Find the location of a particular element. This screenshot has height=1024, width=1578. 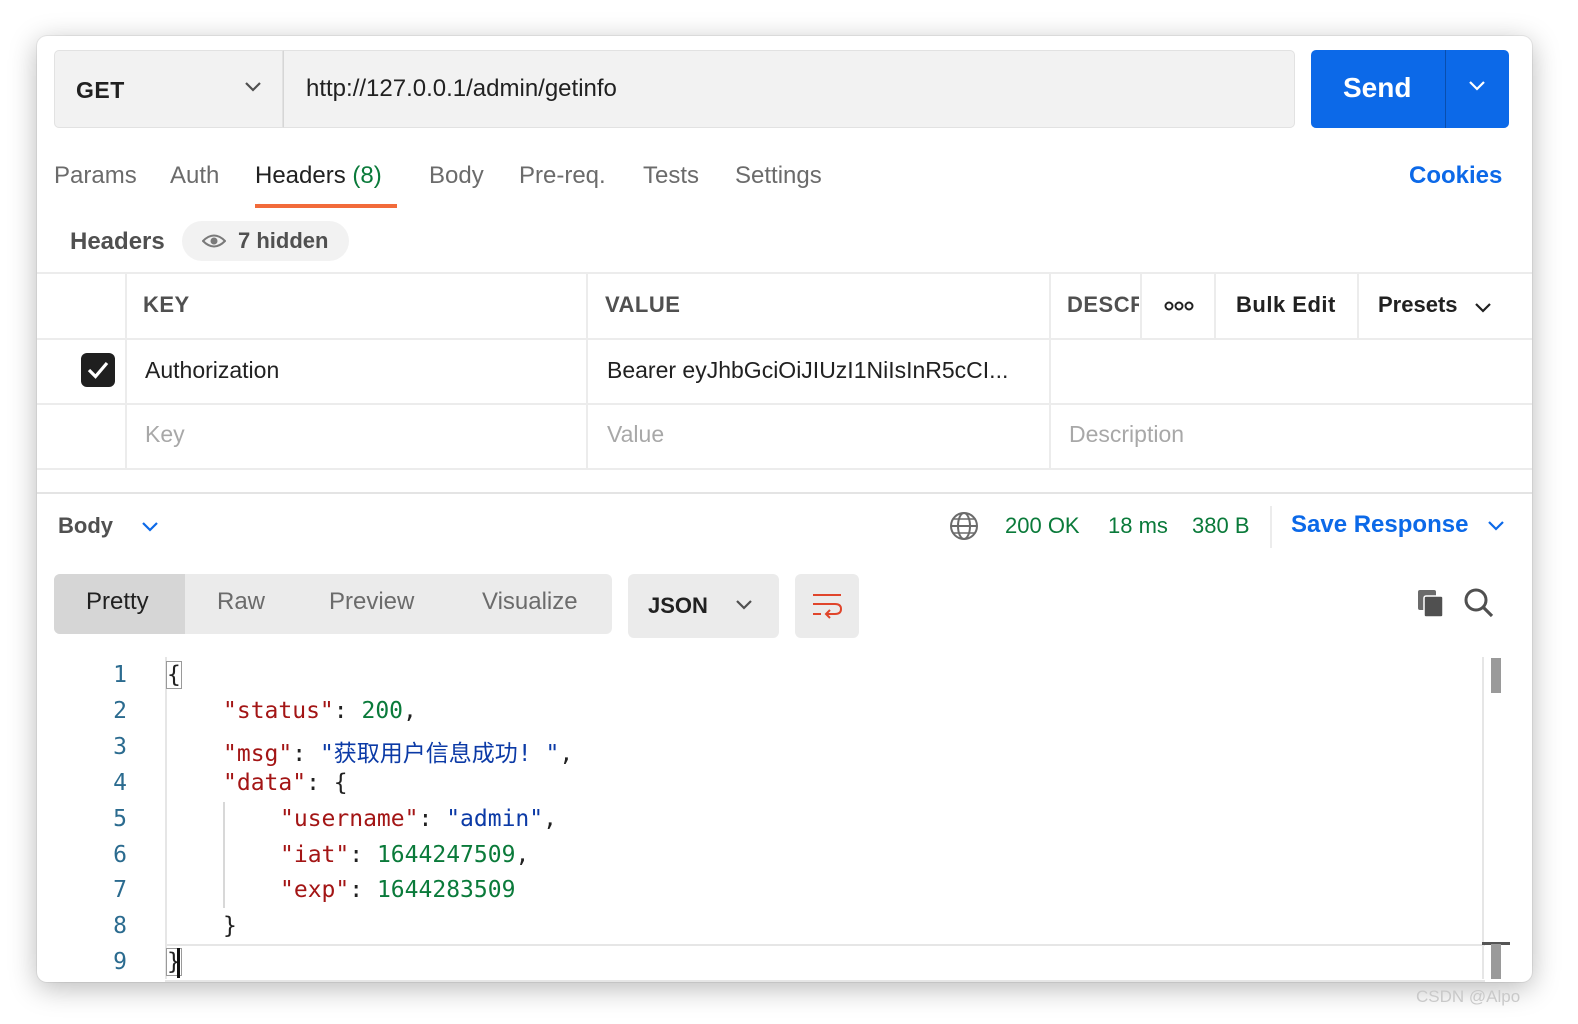

view-tab-preview: Preview is located at coordinates (371, 602).